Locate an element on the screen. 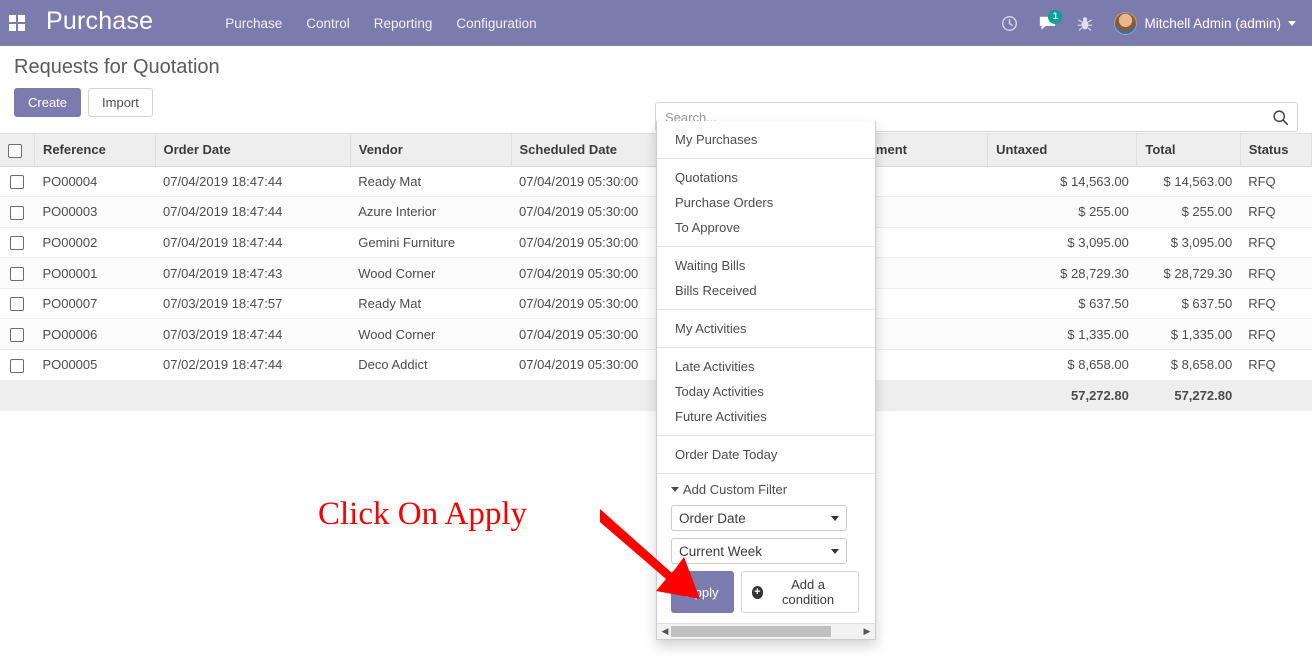 The image size is (1312, 666). cell-untaxed: $ 255.00 is located at coordinates (1062, 212).